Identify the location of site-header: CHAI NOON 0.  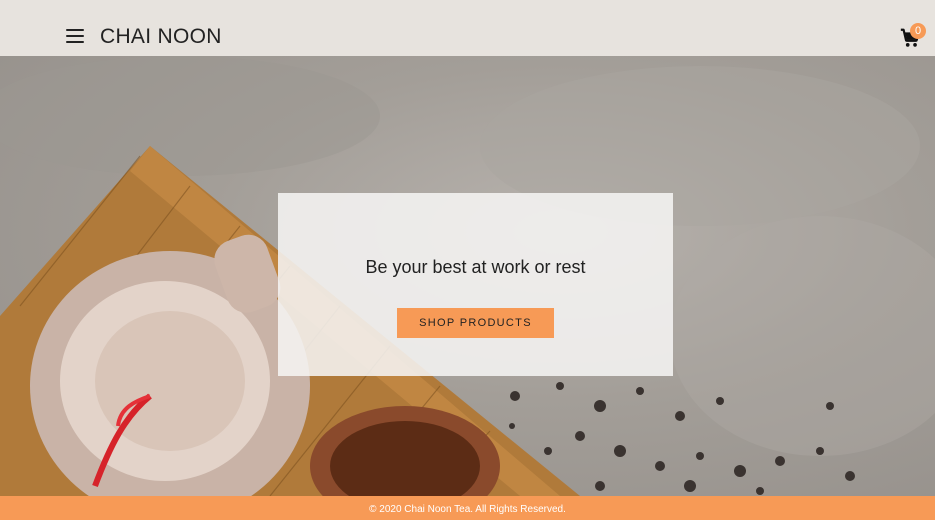
(467, 28).